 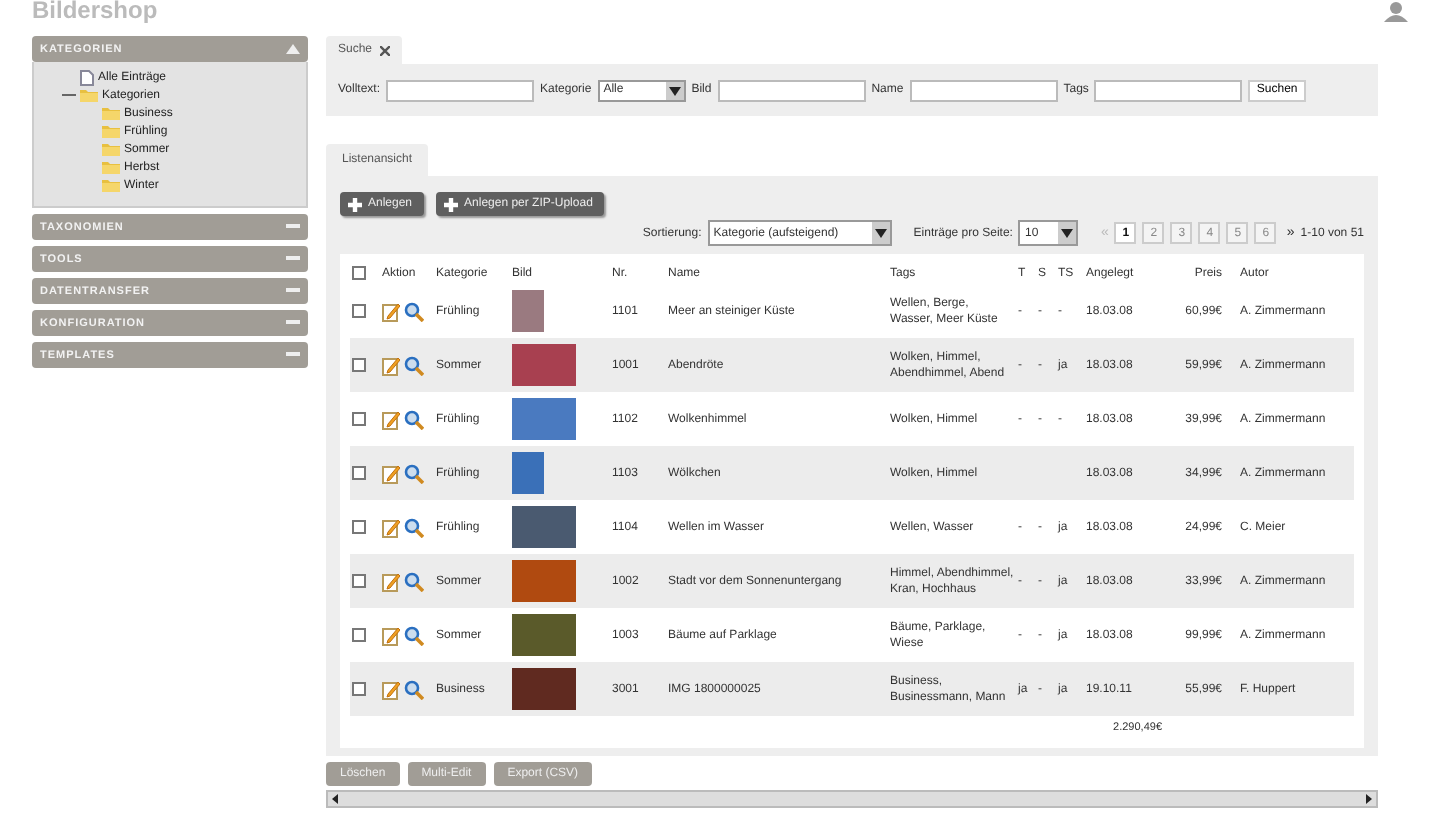 I want to click on app-title: Bildershop, so click(x=95, y=12).